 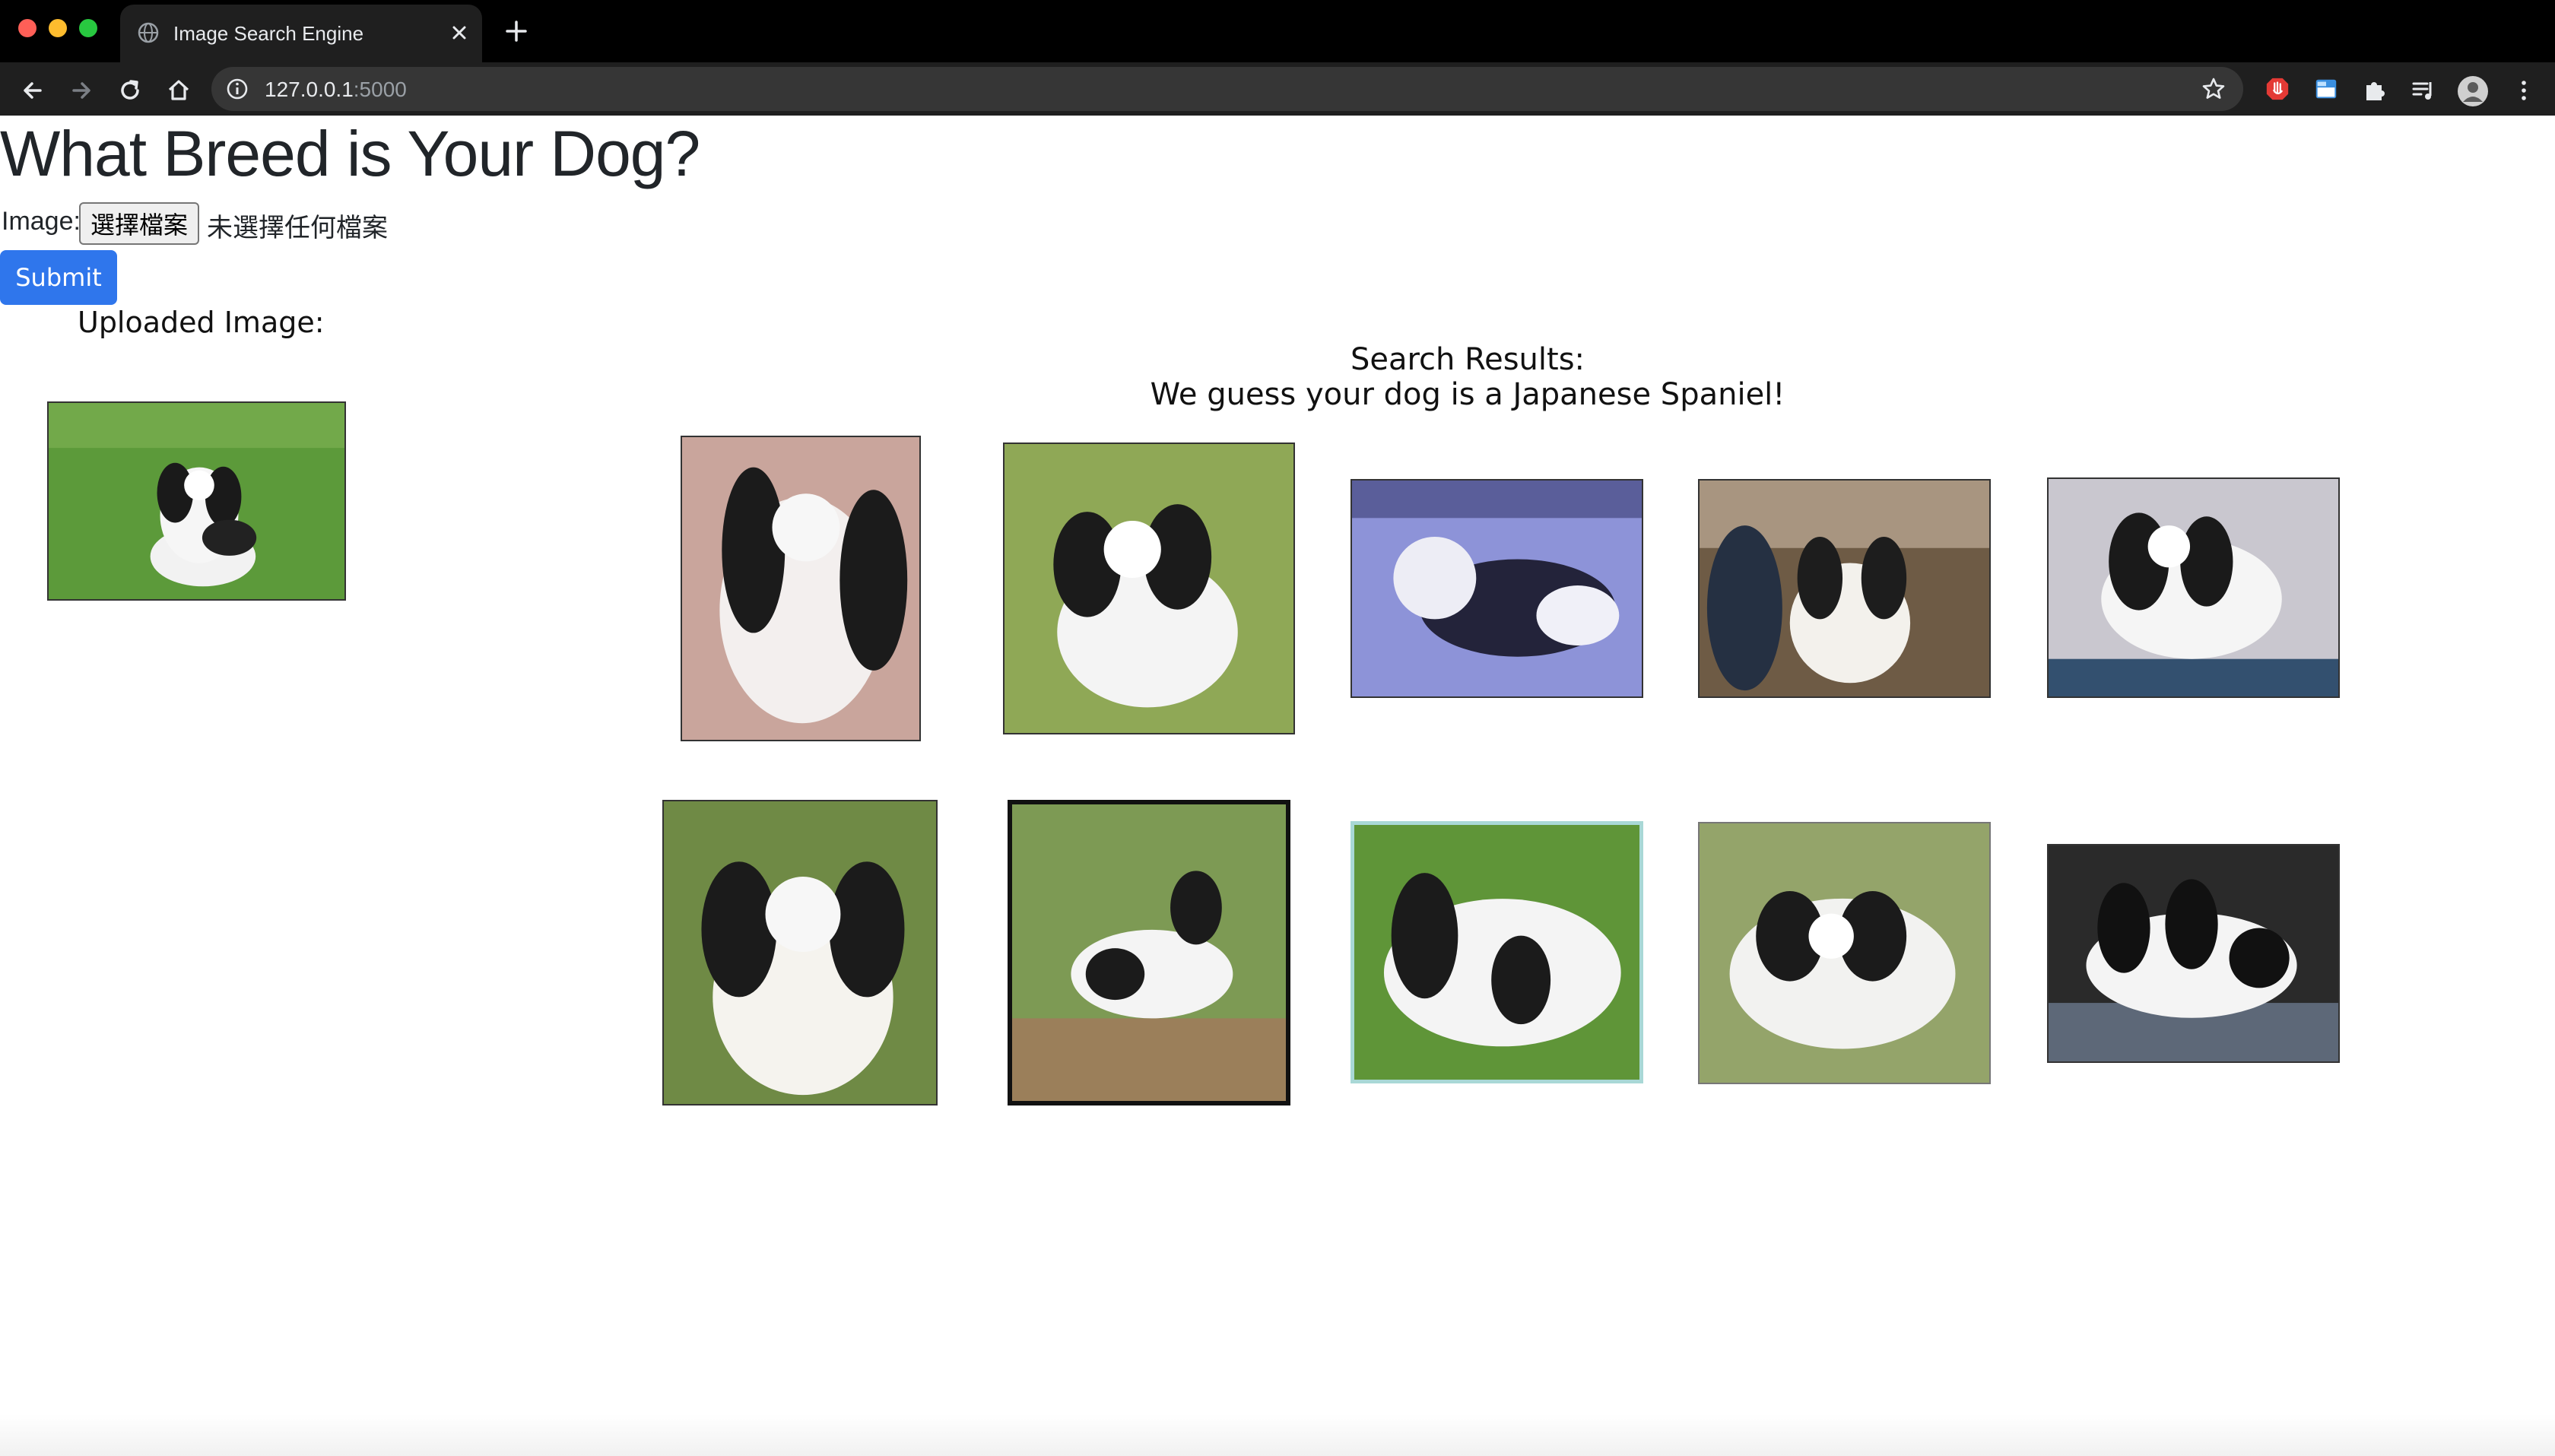 I want to click on adblock-extension-icon, so click(x=2277, y=89).